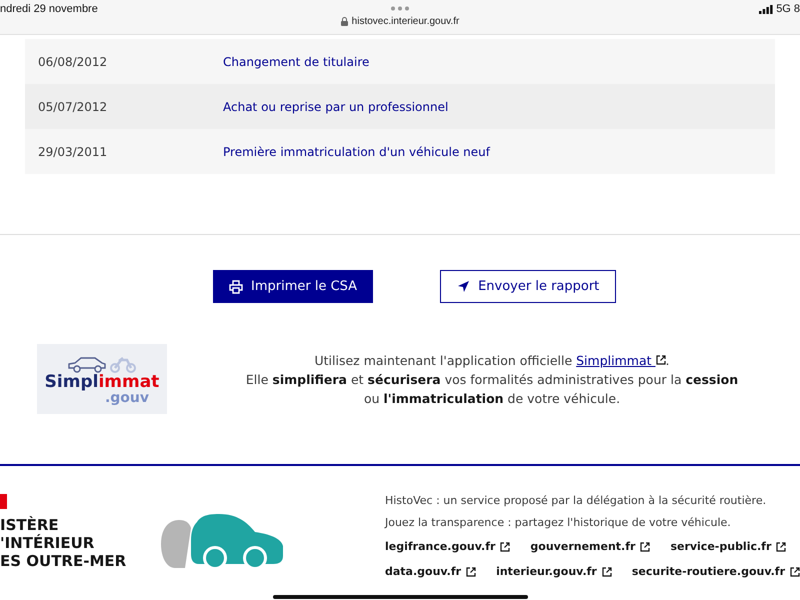  What do you see at coordinates (296, 61) in the screenshot?
I see `event-cell: Changement de titulaire` at bounding box center [296, 61].